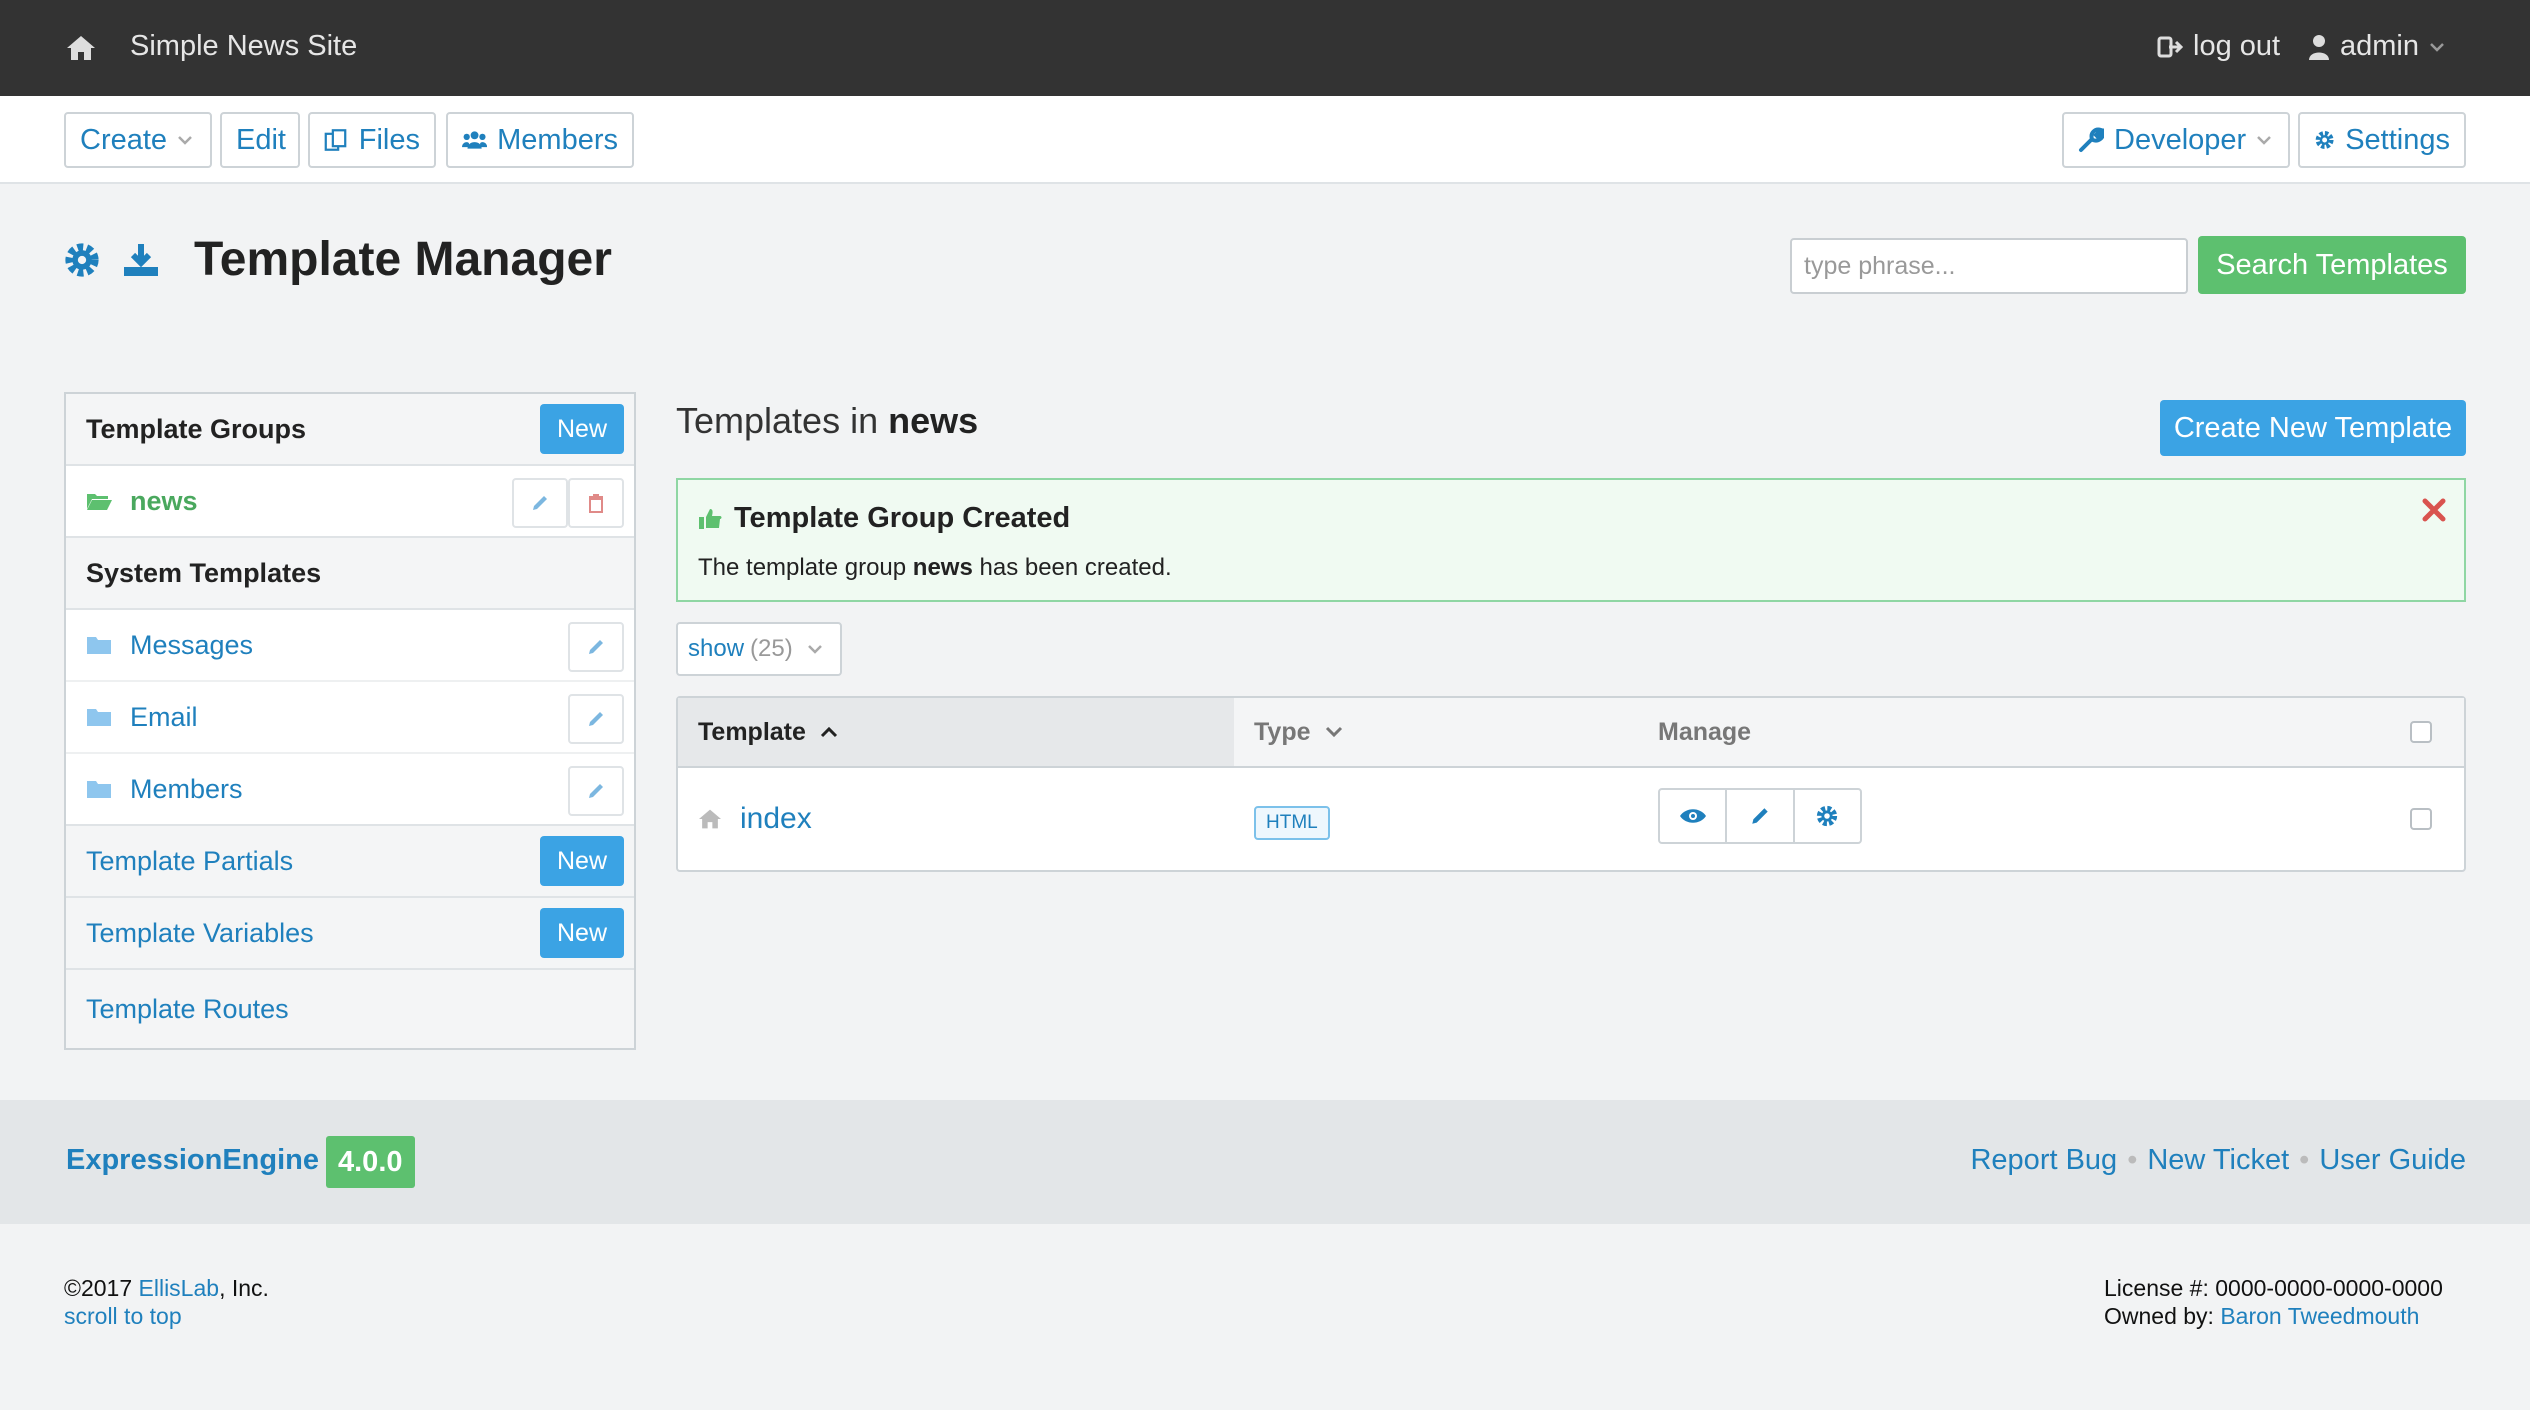  I want to click on edit-group-button, so click(540, 503).